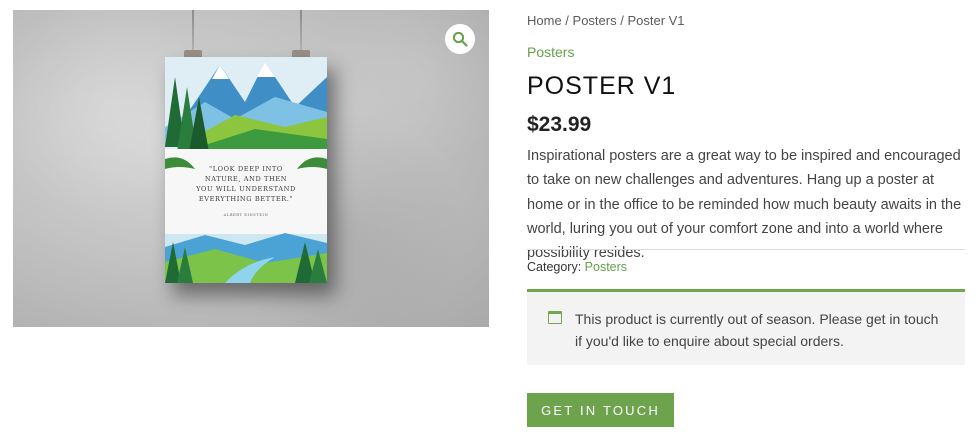  Describe the element at coordinates (602, 86) in the screenshot. I see `product-title: POSTER V1` at that location.